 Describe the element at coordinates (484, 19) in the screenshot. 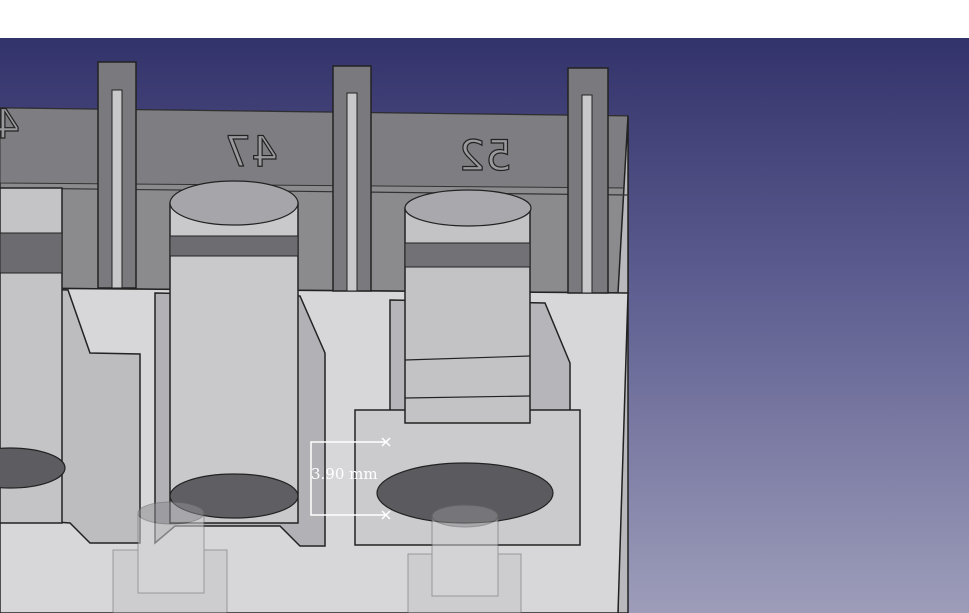

I see `toolbar-area` at that location.